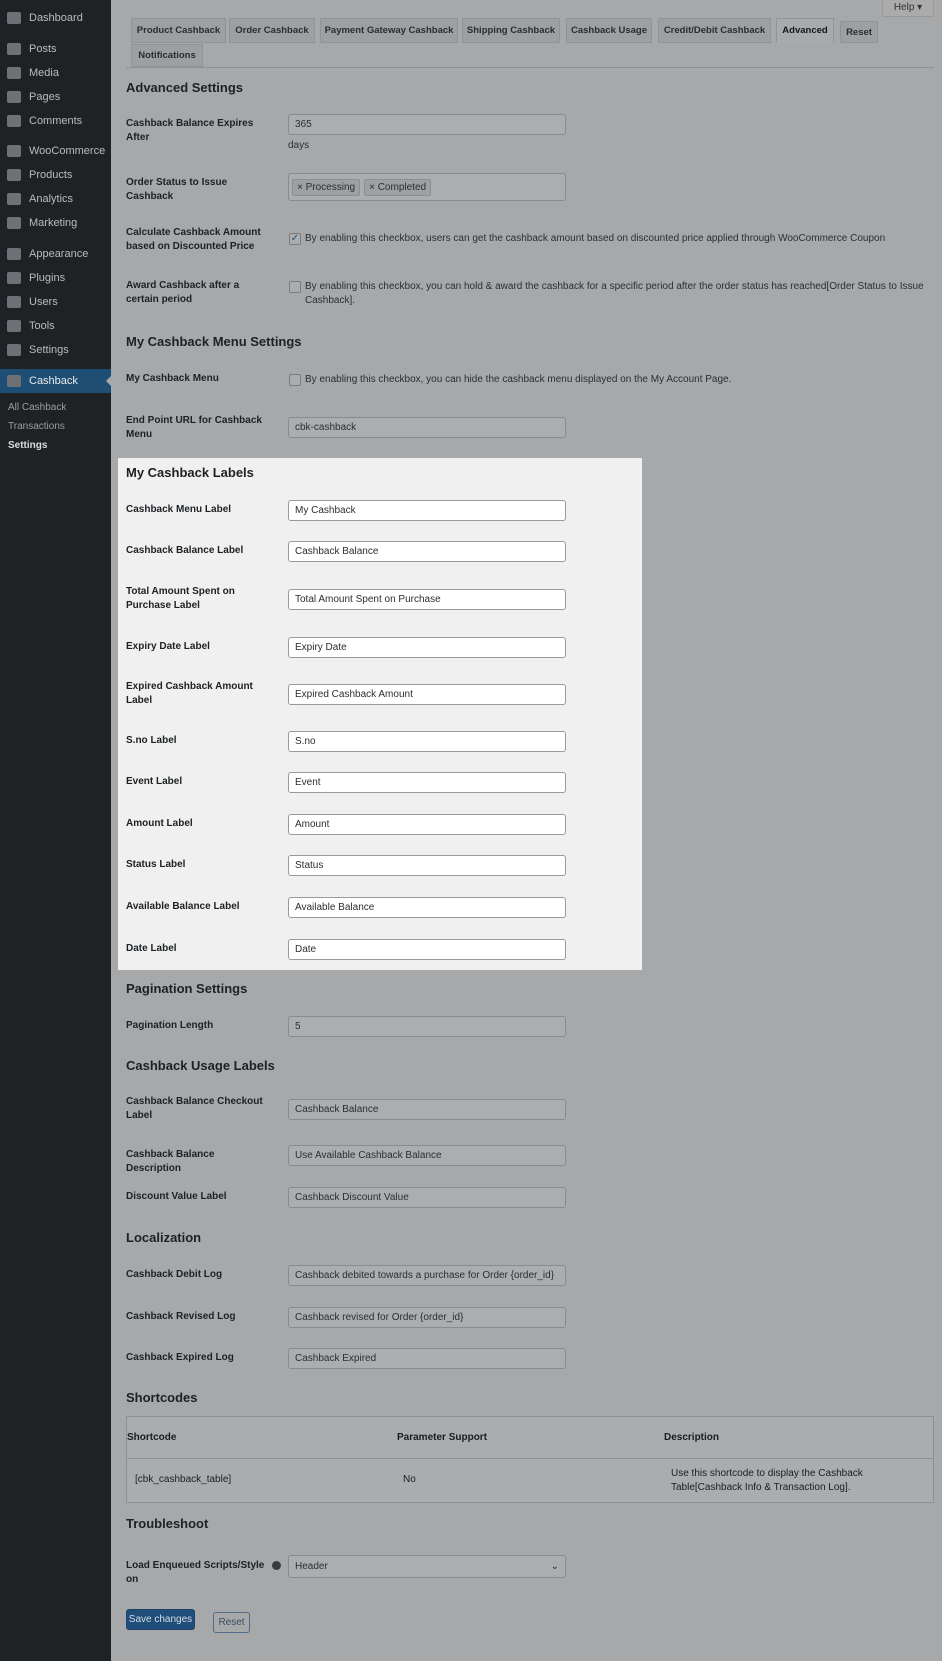 This screenshot has width=942, height=1661. Describe the element at coordinates (44, 73) in the screenshot. I see `sidebar-item-label: Media` at that location.